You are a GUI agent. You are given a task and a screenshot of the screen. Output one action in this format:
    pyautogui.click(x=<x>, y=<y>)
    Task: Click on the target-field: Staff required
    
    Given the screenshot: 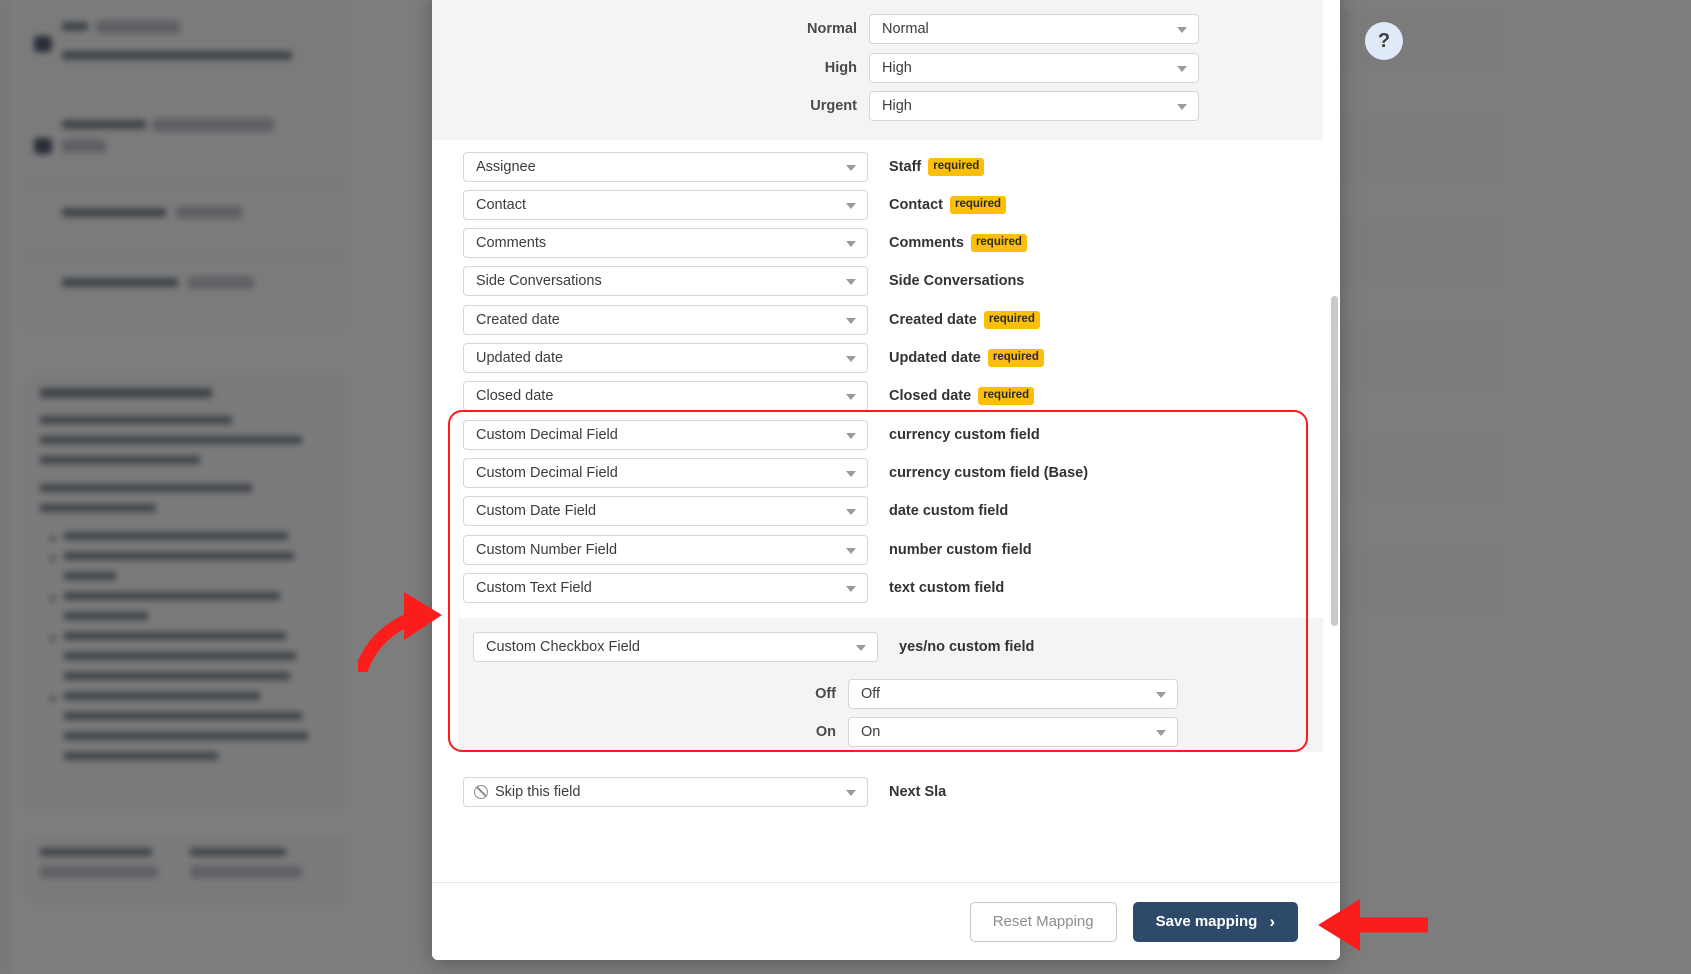 What is the action you would take?
    pyautogui.click(x=937, y=167)
    